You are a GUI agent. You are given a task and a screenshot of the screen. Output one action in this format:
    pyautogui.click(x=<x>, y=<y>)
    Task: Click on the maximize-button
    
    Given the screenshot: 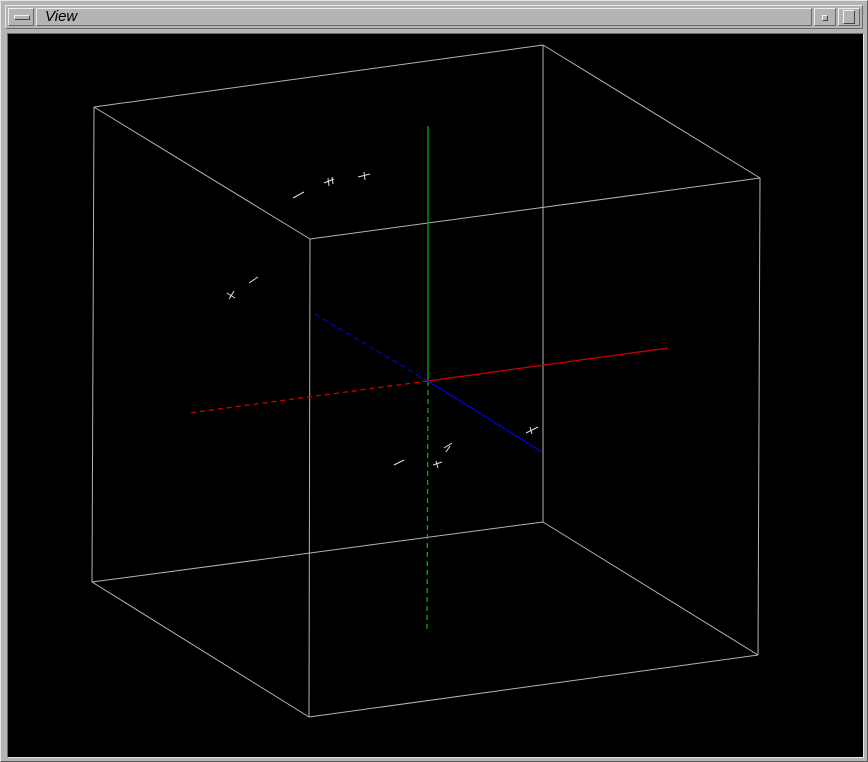 What is the action you would take?
    pyautogui.click(x=849, y=17)
    